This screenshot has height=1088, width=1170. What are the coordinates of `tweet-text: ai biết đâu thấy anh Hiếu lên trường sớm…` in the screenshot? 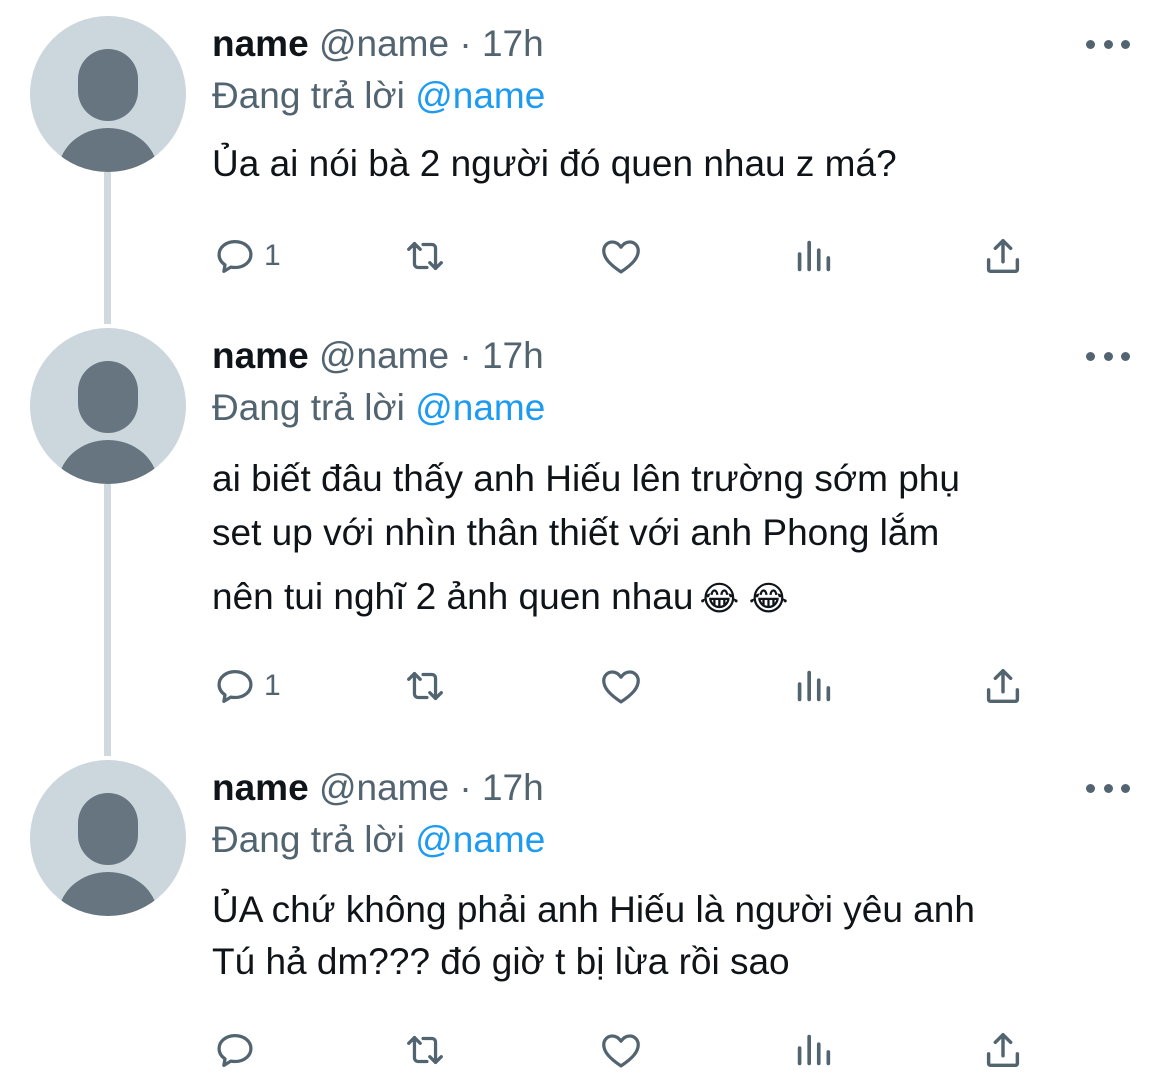 It's located at (672, 539).